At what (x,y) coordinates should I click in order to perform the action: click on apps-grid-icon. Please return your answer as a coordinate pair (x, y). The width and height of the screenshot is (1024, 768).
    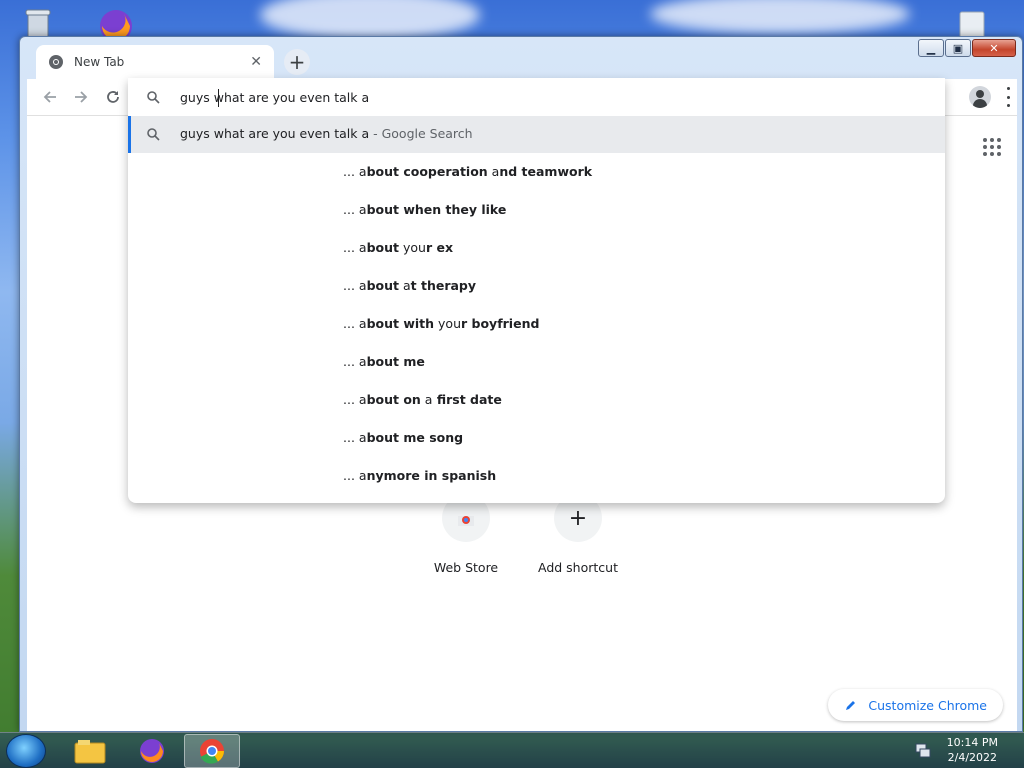
    Looking at the image, I should click on (992, 147).